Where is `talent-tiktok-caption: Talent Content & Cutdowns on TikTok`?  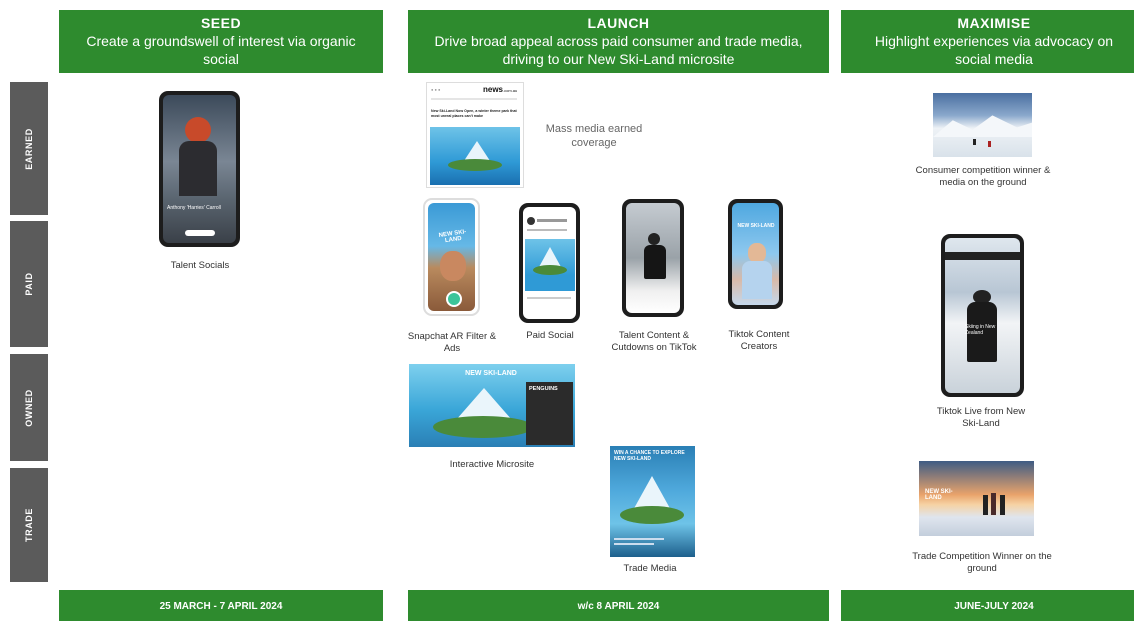 talent-tiktok-caption: Talent Content & Cutdowns on TikTok is located at coordinates (654, 341).